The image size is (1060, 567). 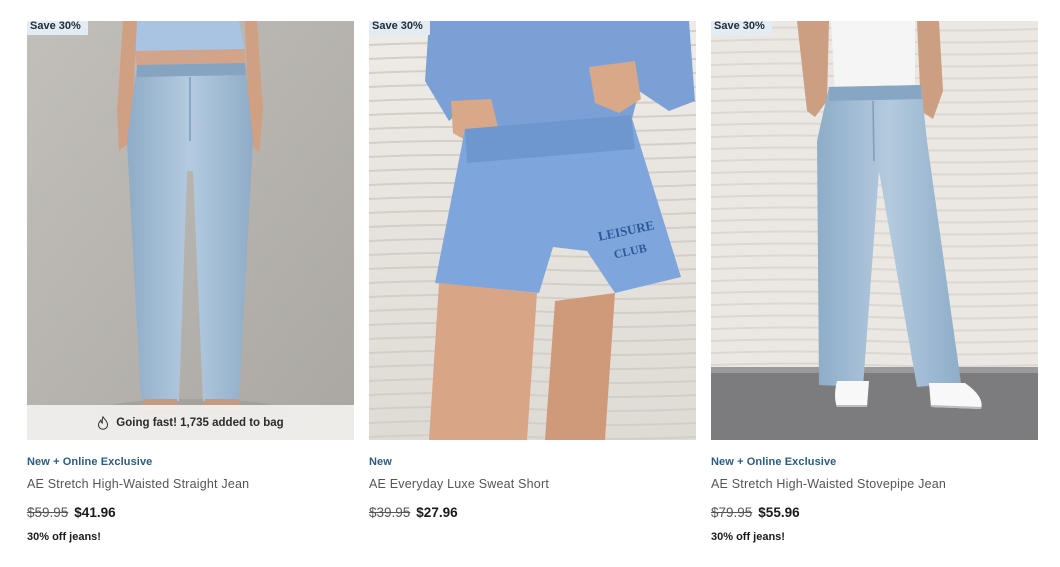 What do you see at coordinates (779, 512) in the screenshot?
I see `sale-price: $55.96` at bounding box center [779, 512].